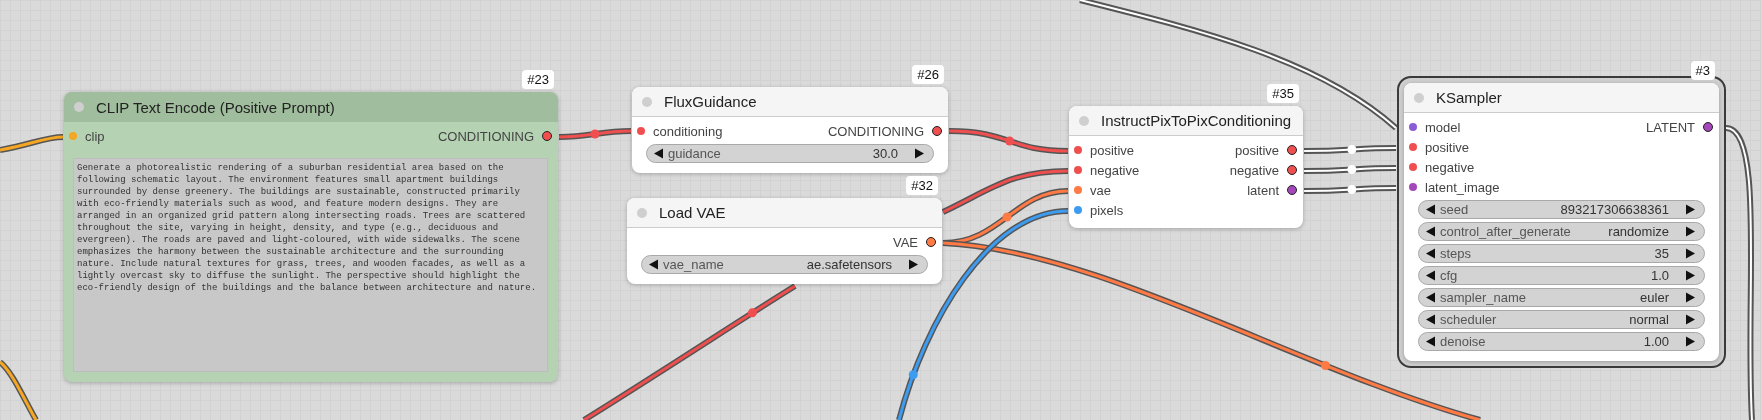  What do you see at coordinates (922, 185) in the screenshot?
I see `node-id-badge: #32` at bounding box center [922, 185].